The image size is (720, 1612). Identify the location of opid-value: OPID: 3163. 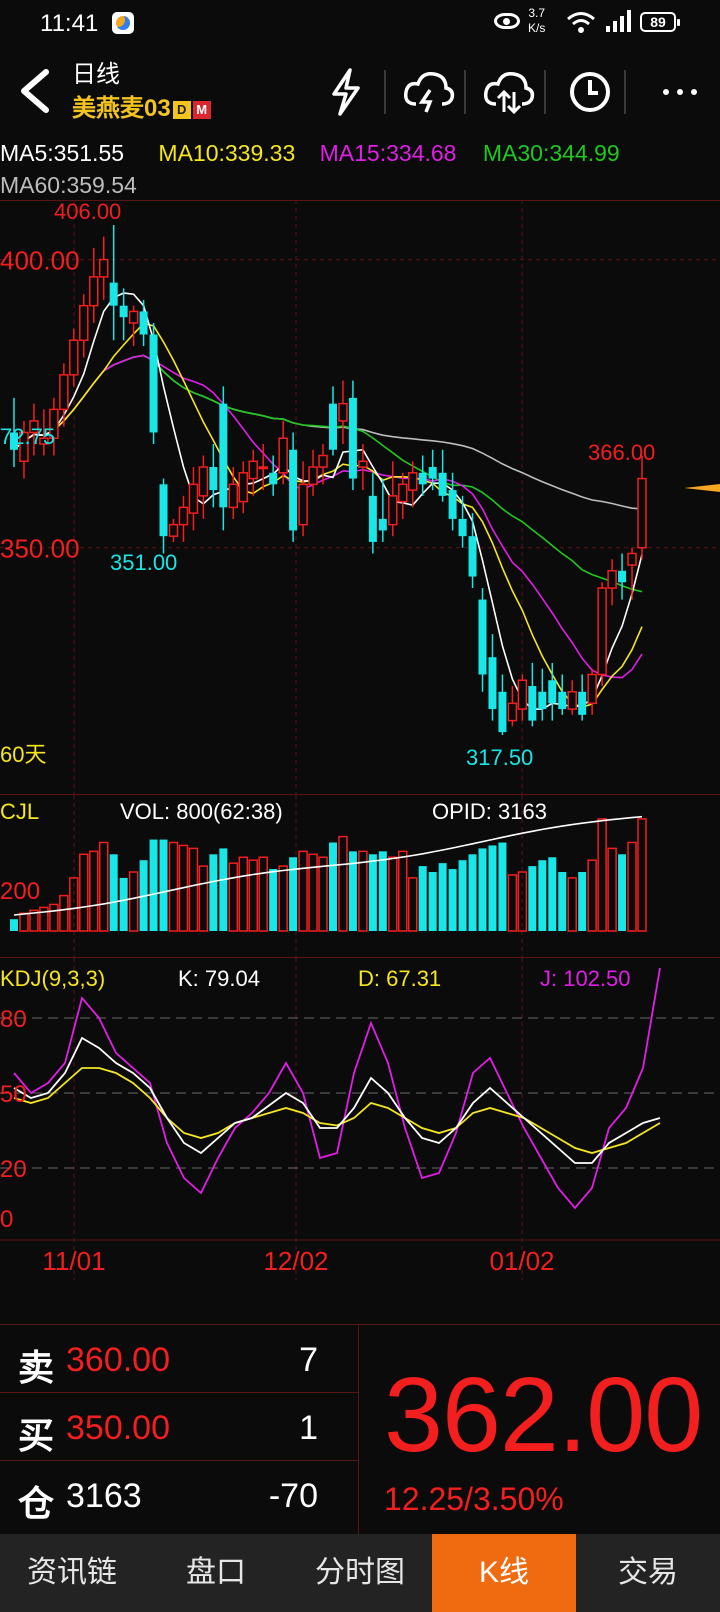
(489, 811).